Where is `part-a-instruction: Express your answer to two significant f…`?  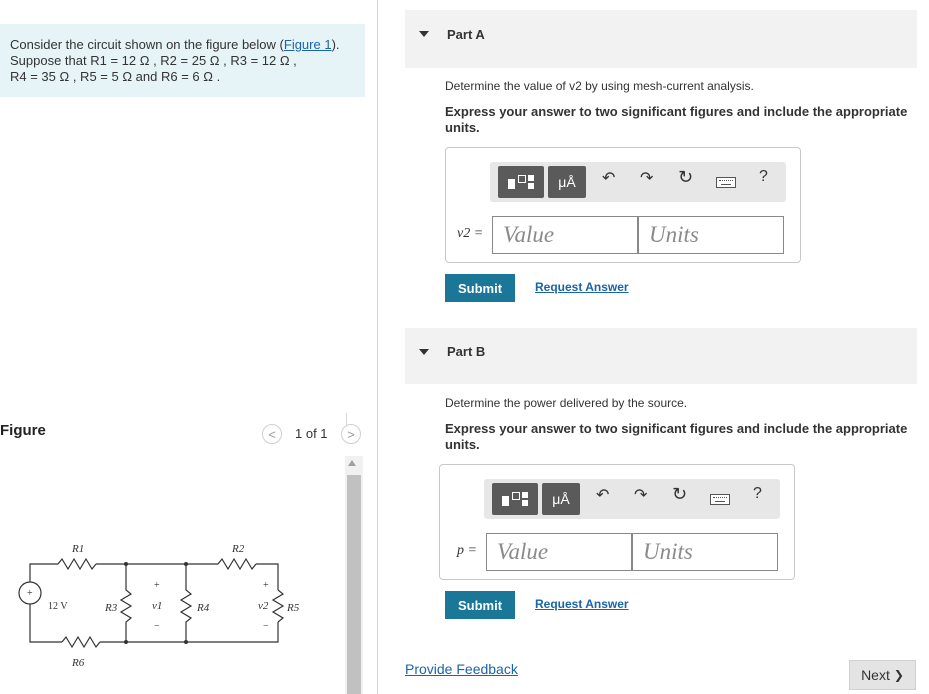 part-a-instruction: Express your answer to two significant f… is located at coordinates (676, 119).